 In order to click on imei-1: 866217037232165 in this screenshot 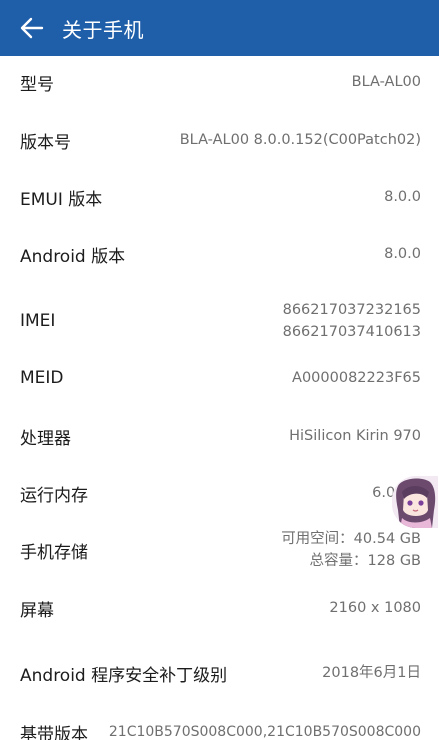, I will do `click(351, 310)`.